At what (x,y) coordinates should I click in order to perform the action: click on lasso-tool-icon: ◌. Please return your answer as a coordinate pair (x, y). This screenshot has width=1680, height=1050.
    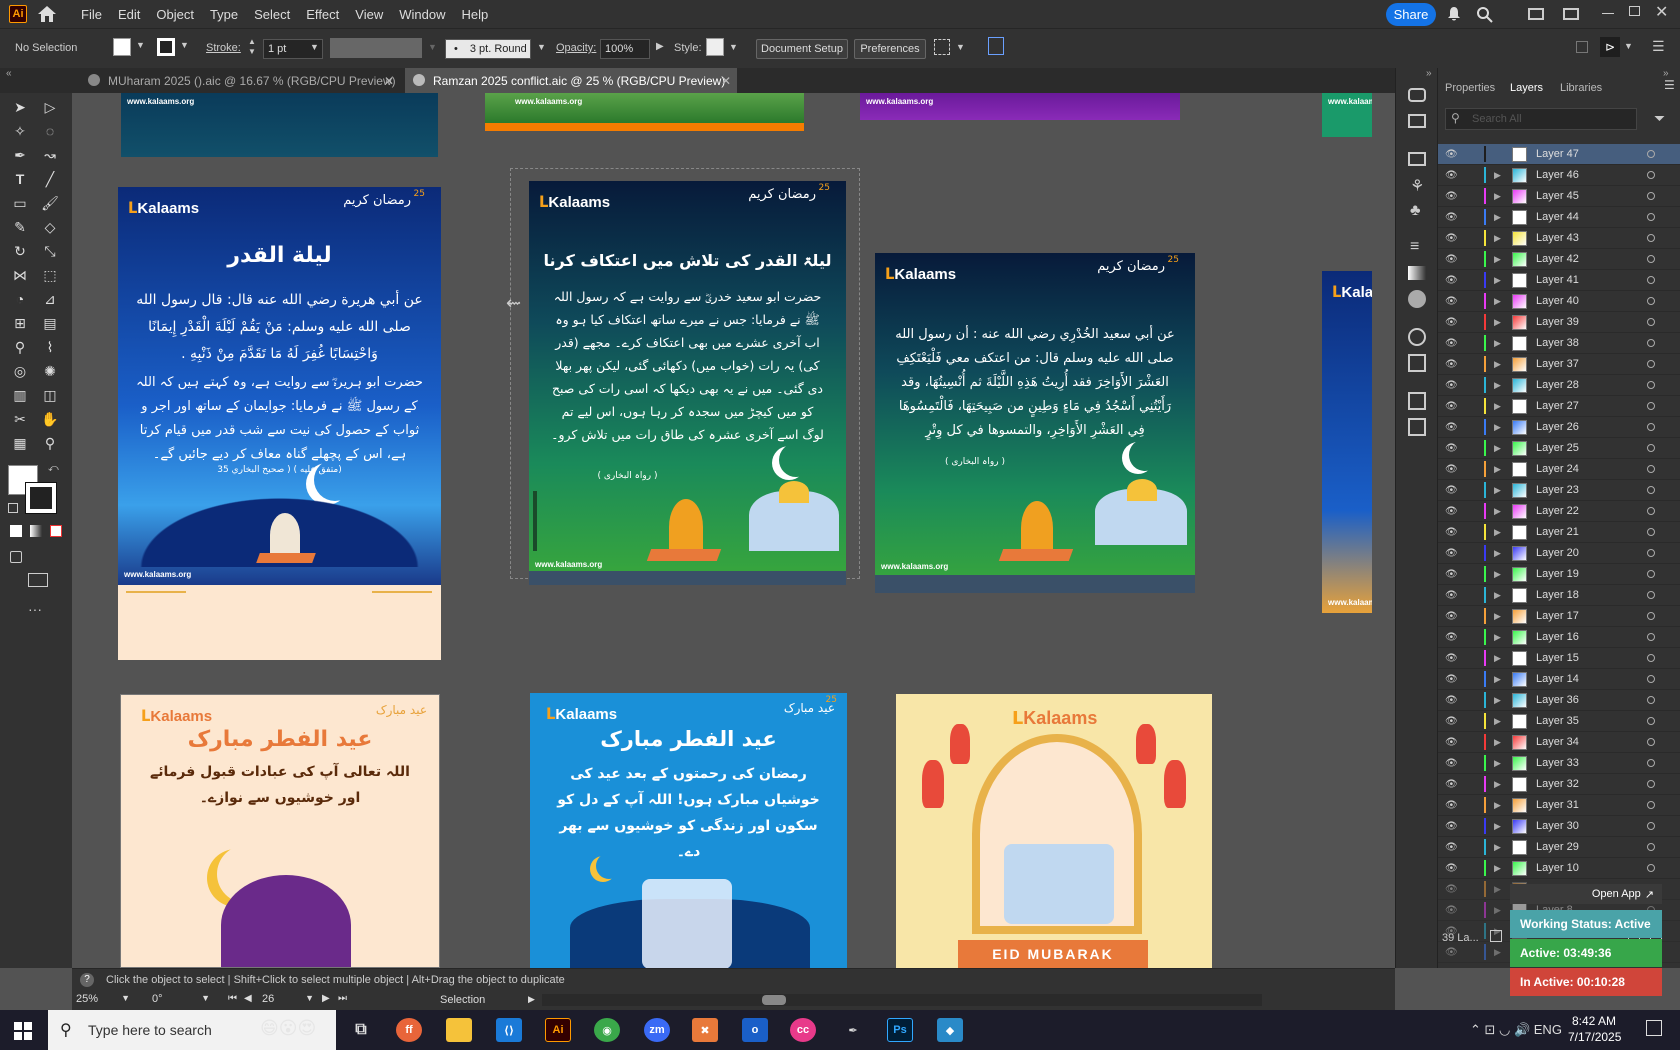
    Looking at the image, I should click on (50, 131).